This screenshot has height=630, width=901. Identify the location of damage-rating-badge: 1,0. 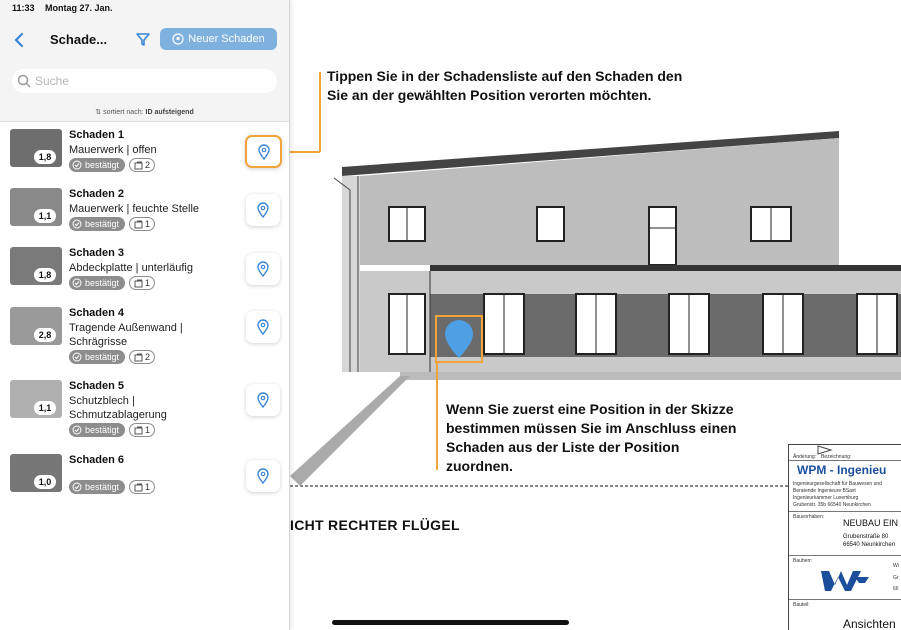
(45, 482).